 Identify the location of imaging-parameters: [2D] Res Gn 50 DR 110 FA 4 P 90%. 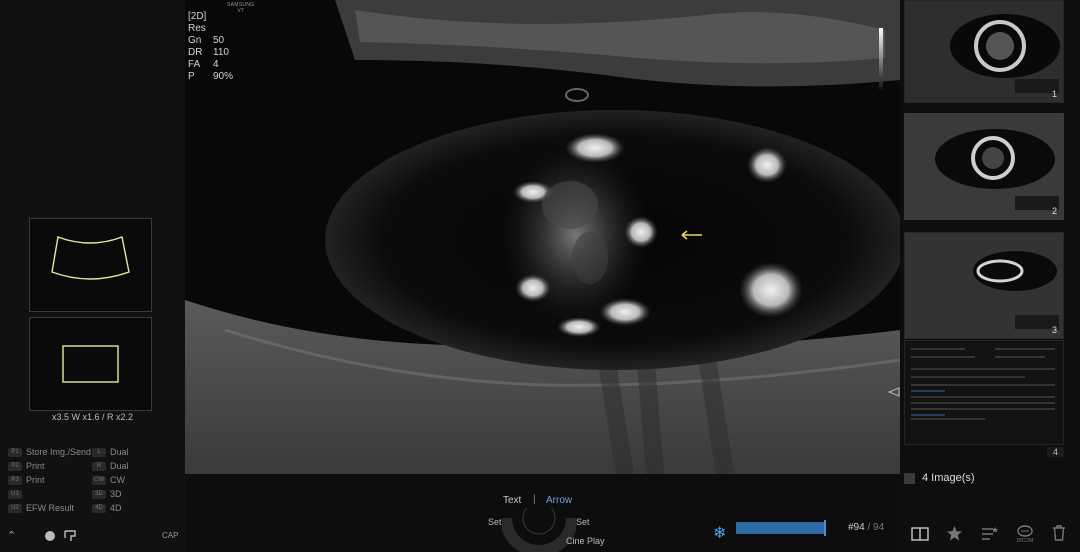
(210, 47).